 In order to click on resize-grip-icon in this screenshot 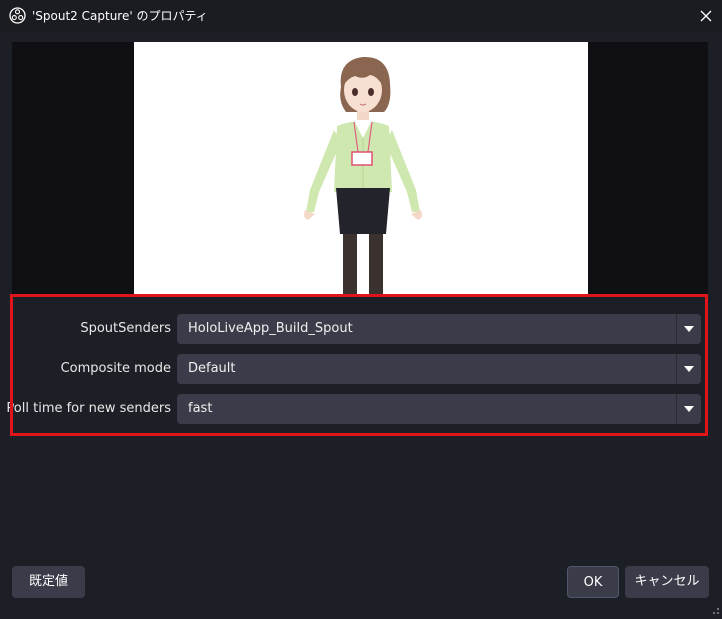, I will do `click(715, 607)`.